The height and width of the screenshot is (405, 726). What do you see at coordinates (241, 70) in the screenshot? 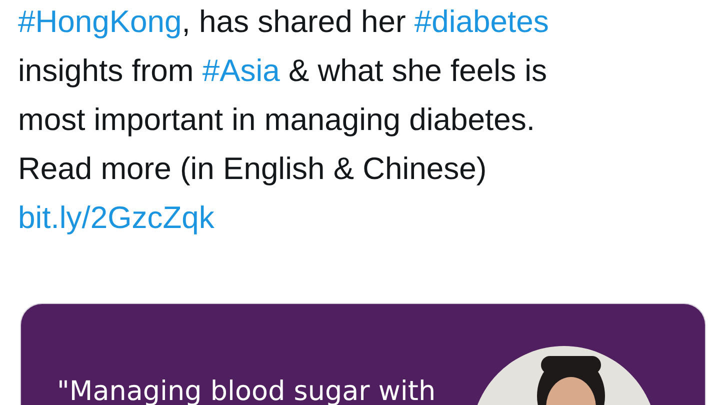
I see `hashtag-link: #Asia` at bounding box center [241, 70].